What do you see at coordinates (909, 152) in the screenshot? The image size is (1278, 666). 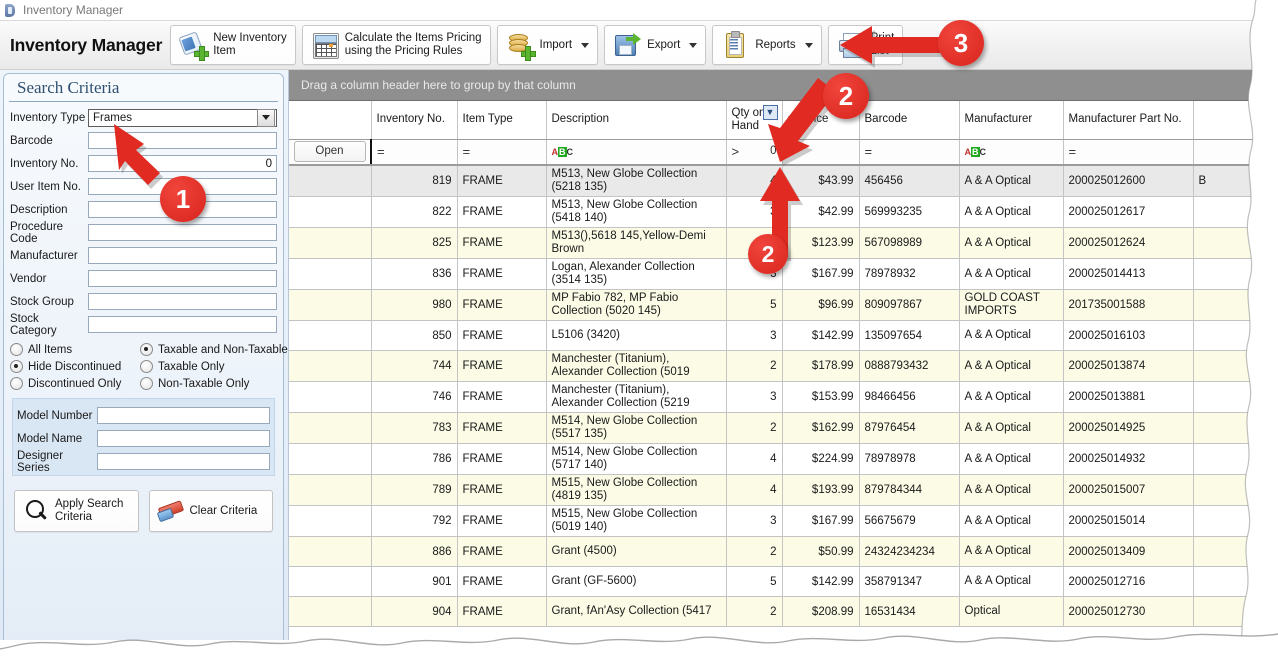 I see `filter-barcode: =` at bounding box center [909, 152].